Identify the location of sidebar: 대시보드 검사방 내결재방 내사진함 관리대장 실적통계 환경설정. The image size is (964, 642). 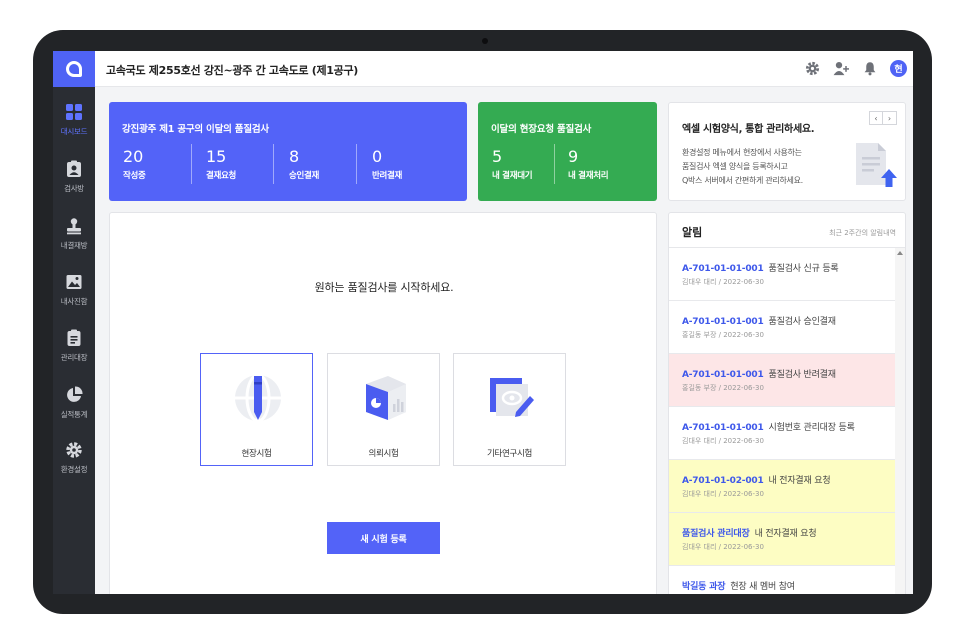
(74, 322).